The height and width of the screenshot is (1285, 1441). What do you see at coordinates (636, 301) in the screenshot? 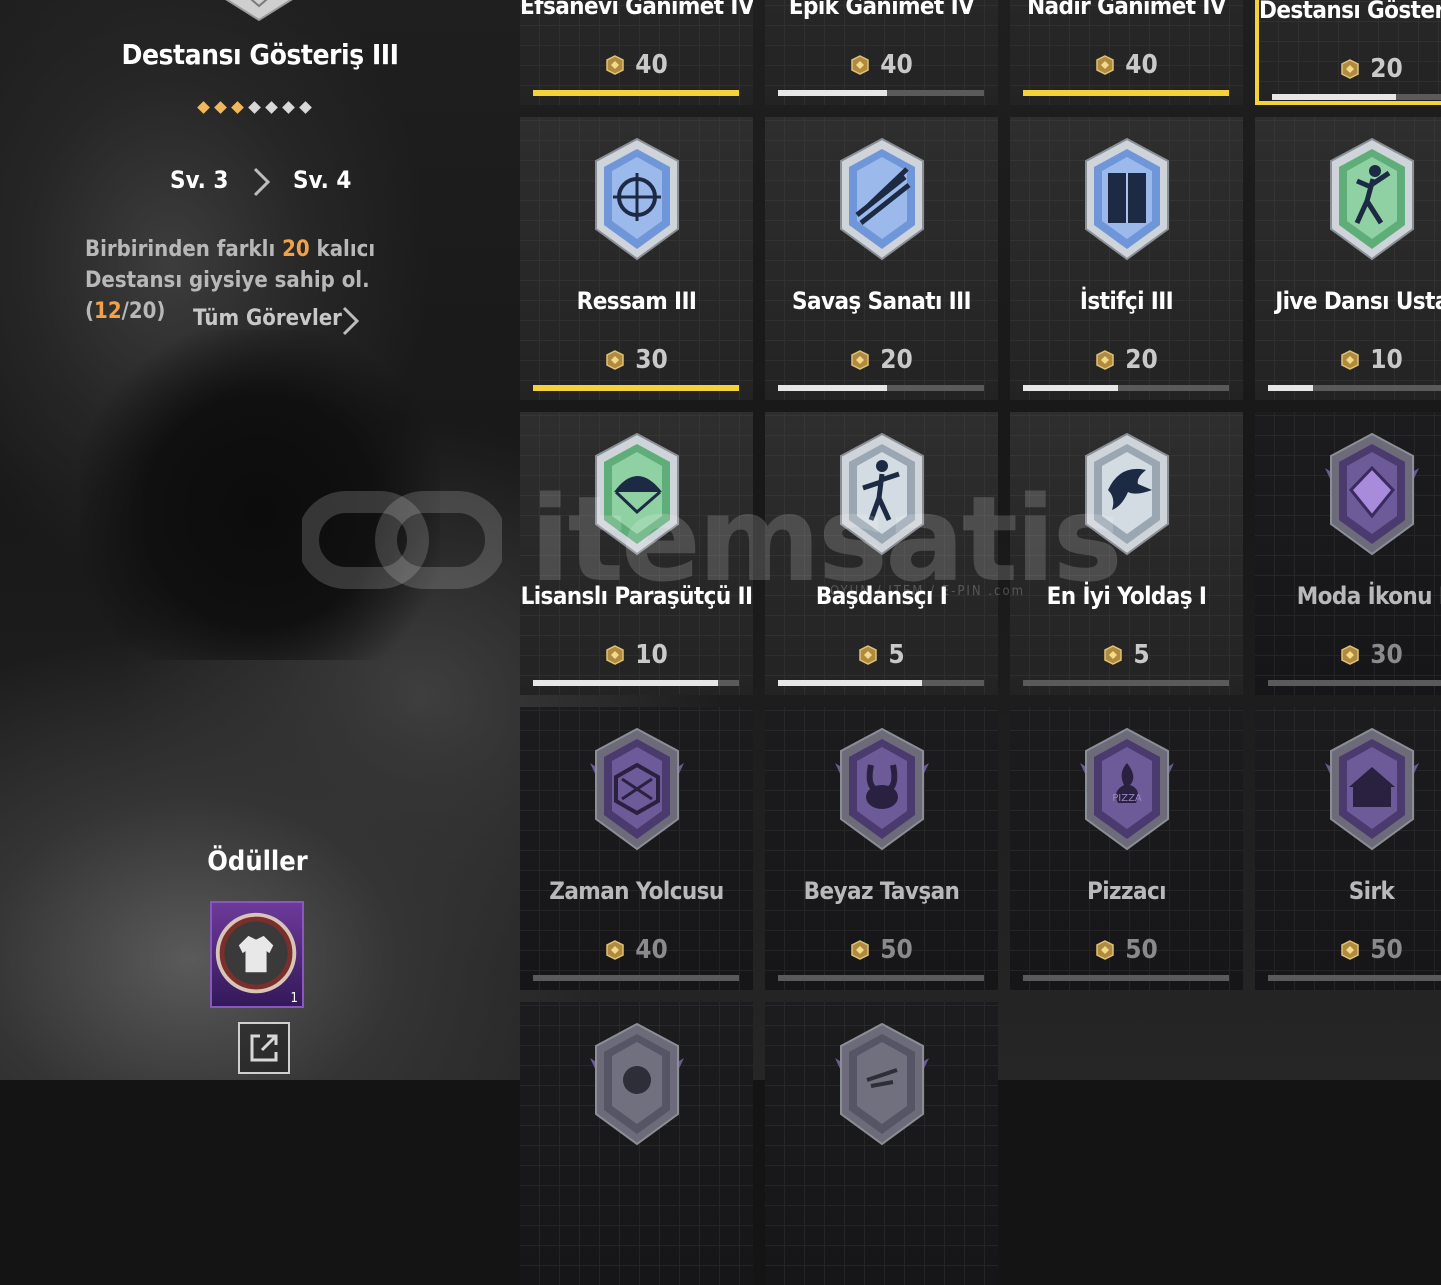
I see `achievement-name: Ressam III` at bounding box center [636, 301].